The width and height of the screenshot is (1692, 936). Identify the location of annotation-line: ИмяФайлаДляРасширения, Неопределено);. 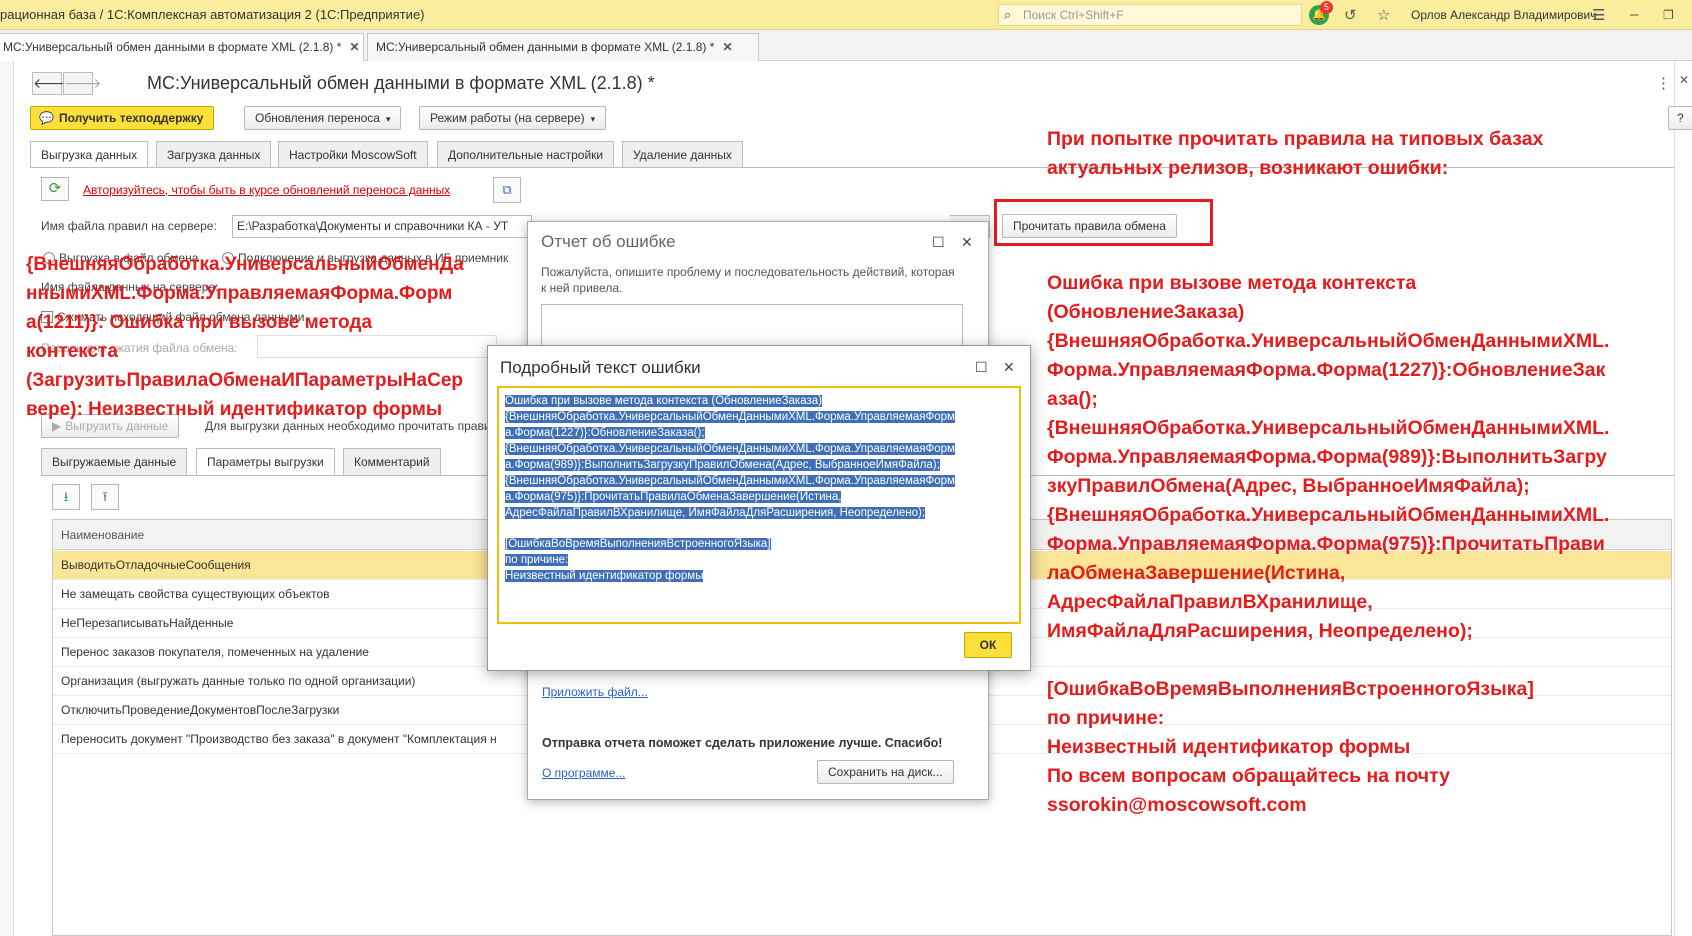
(1260, 631).